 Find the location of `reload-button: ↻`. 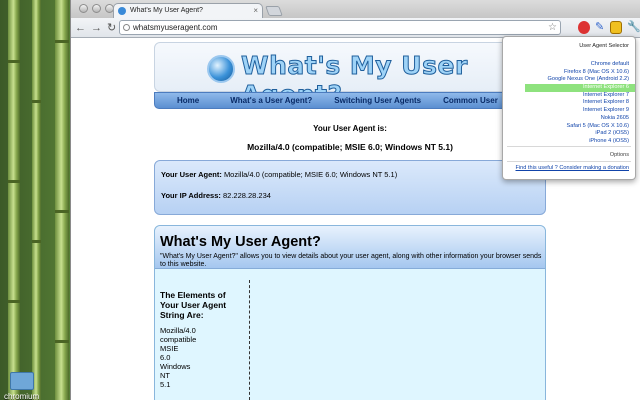

reload-button: ↻ is located at coordinates (111, 28).